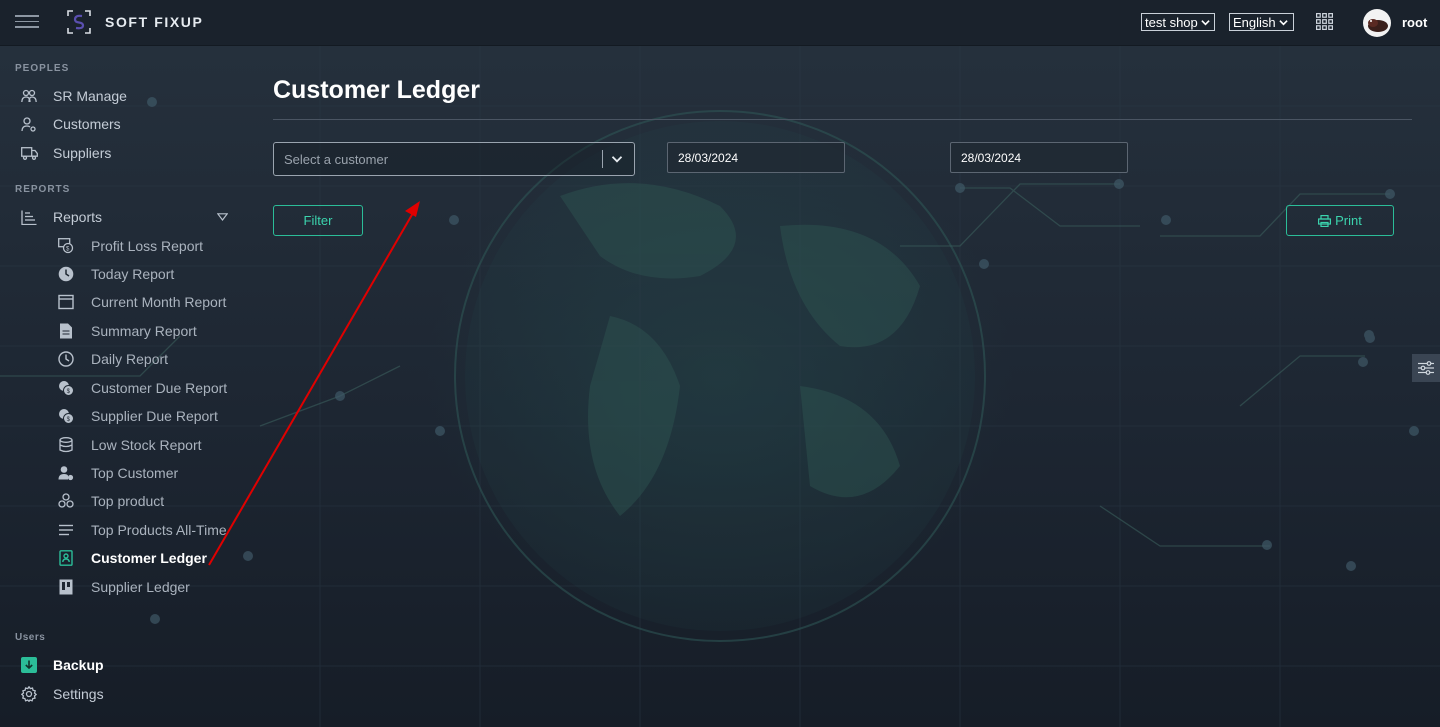  I want to click on section-label-reports: REPORTS, so click(43, 189).